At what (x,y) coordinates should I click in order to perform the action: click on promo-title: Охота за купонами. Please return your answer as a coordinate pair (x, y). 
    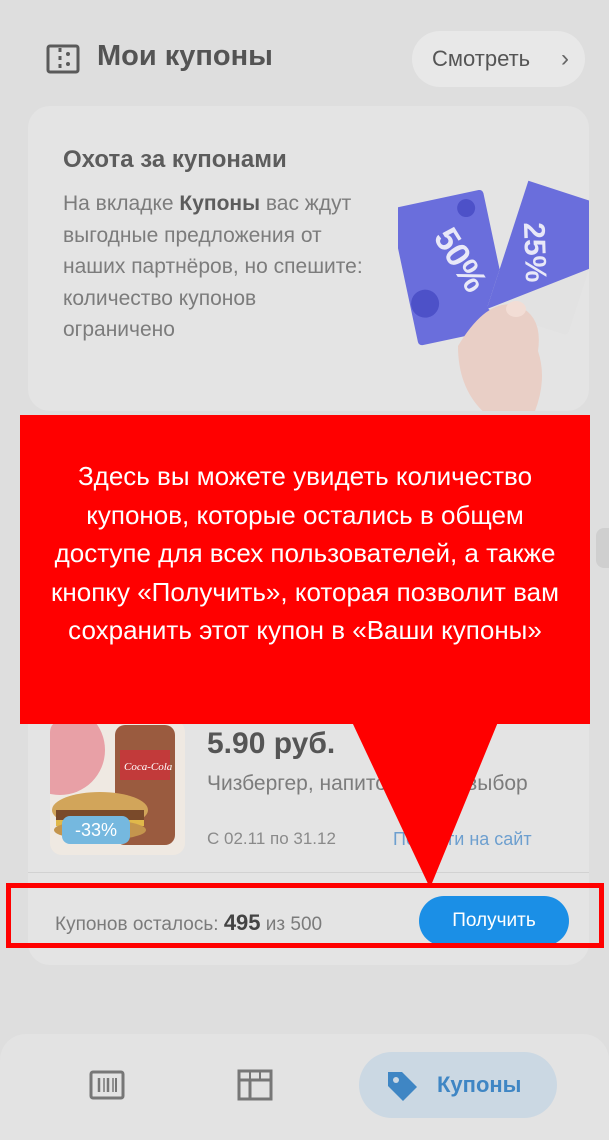
    Looking at the image, I should click on (175, 159).